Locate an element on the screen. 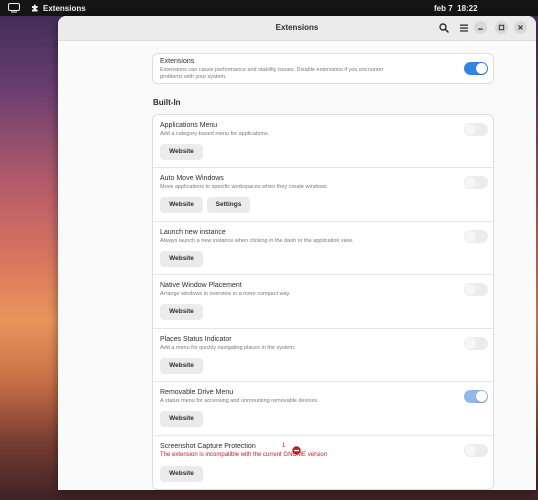 The width and height of the screenshot is (538, 500). activities-button is located at coordinates (14, 8).